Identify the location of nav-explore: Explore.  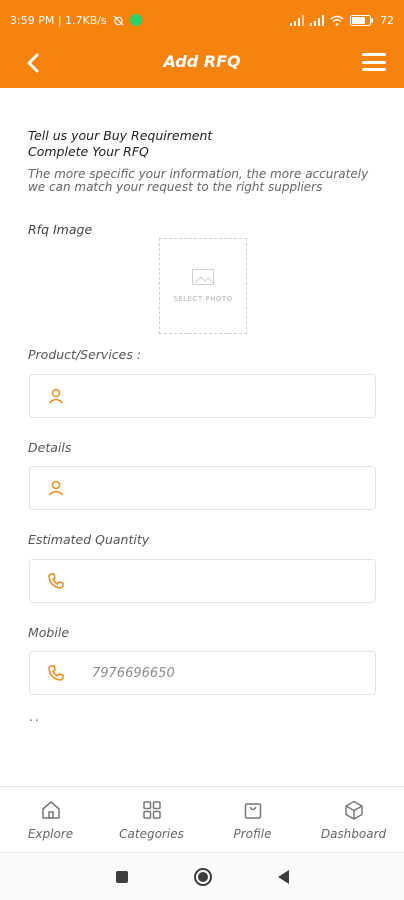
(50, 819).